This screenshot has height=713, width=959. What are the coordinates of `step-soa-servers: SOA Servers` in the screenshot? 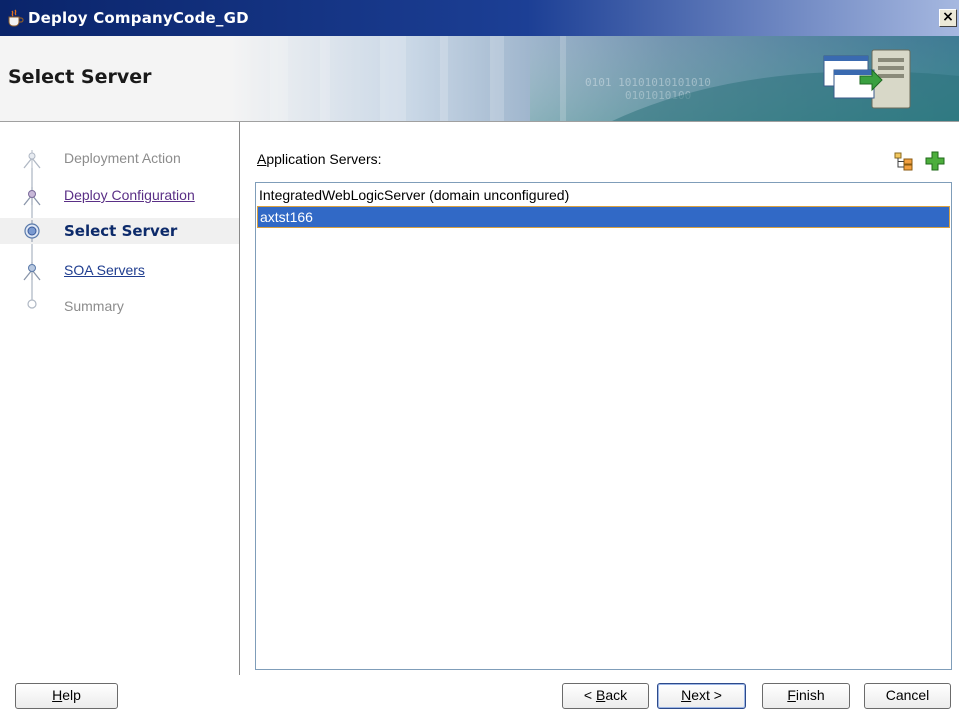 It's located at (129, 271).